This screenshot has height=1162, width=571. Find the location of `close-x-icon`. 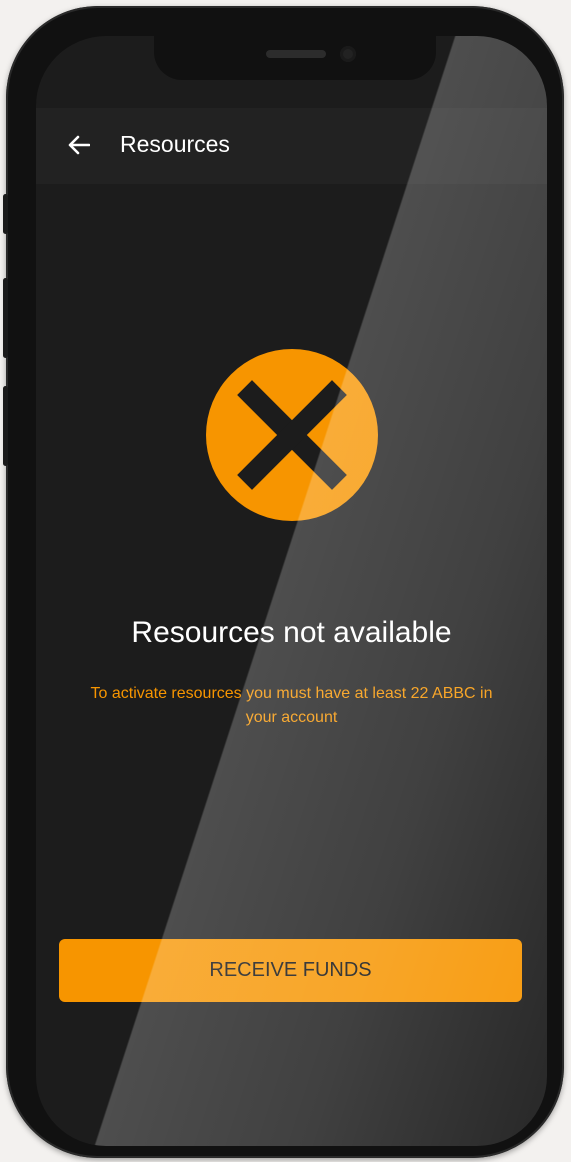

close-x-icon is located at coordinates (292, 435).